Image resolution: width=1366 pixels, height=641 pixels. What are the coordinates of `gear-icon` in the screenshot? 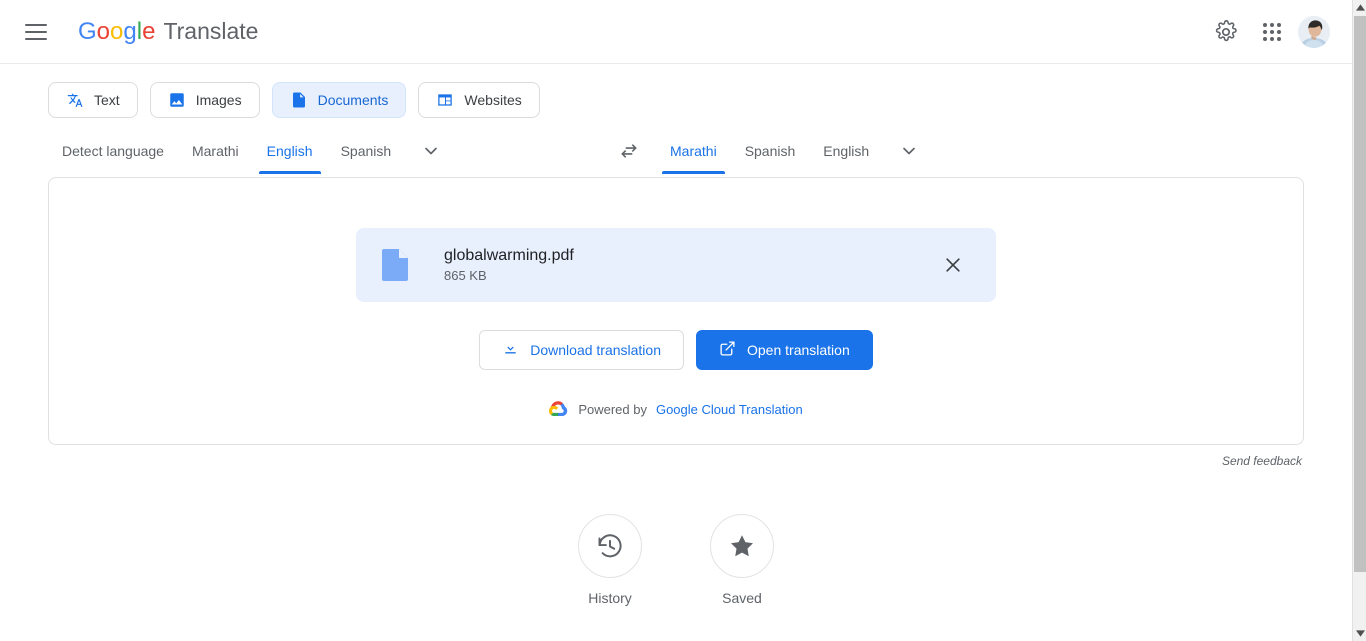 It's located at (1226, 32).